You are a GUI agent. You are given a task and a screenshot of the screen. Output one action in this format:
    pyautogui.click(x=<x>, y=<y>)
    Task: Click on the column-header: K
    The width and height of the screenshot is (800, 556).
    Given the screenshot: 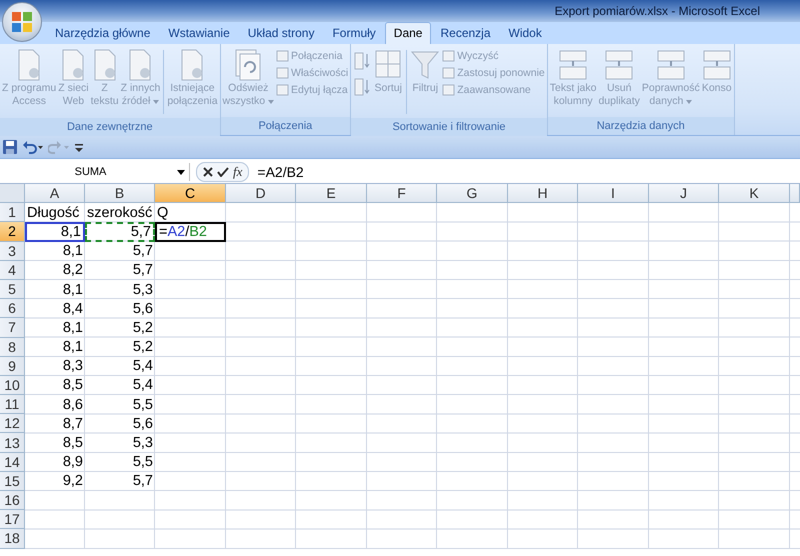 What is the action you would take?
    pyautogui.click(x=754, y=194)
    